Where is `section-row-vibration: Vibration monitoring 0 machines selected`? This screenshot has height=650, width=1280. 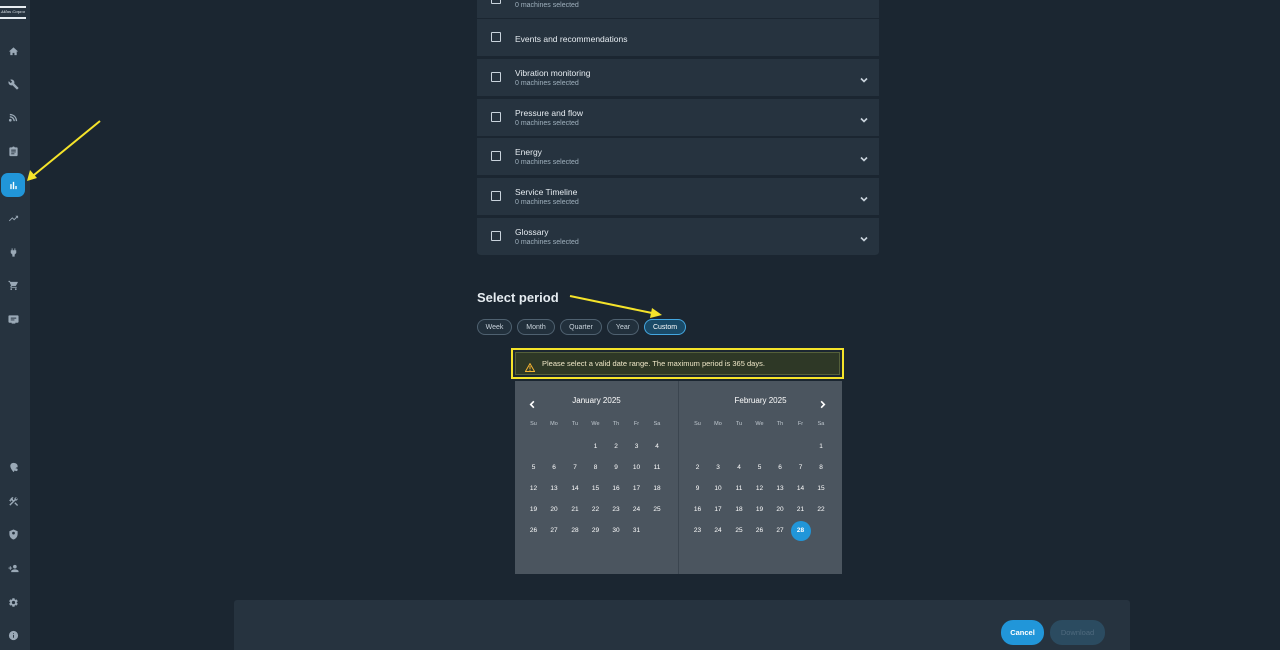 section-row-vibration: Vibration monitoring 0 machines selected is located at coordinates (678, 78).